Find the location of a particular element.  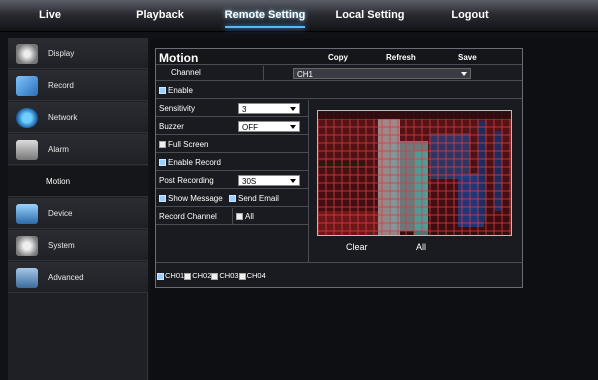

film-reel-icon is located at coordinates (27, 54).